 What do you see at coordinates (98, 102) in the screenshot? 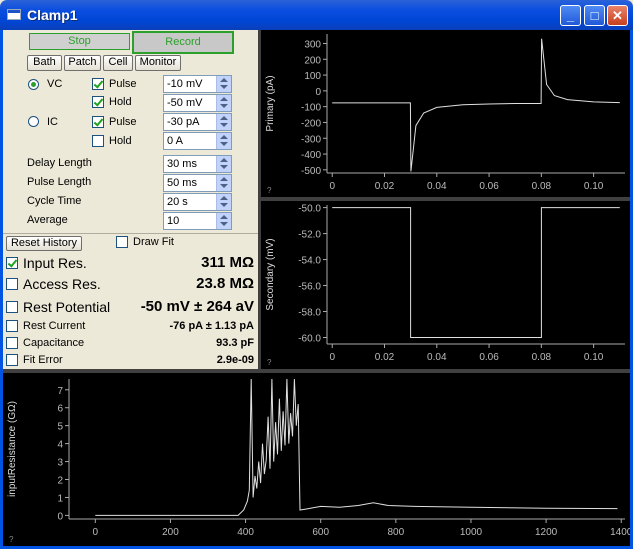
I see `vc-hold-checkbox` at bounding box center [98, 102].